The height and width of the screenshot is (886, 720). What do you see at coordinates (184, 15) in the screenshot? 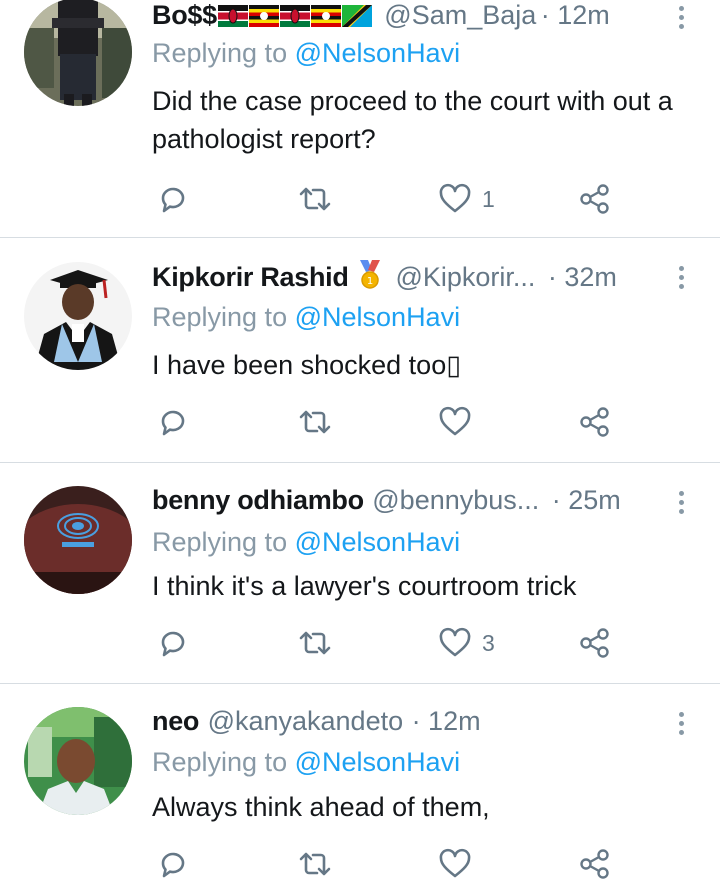
I see `display-name: Bo$$` at bounding box center [184, 15].